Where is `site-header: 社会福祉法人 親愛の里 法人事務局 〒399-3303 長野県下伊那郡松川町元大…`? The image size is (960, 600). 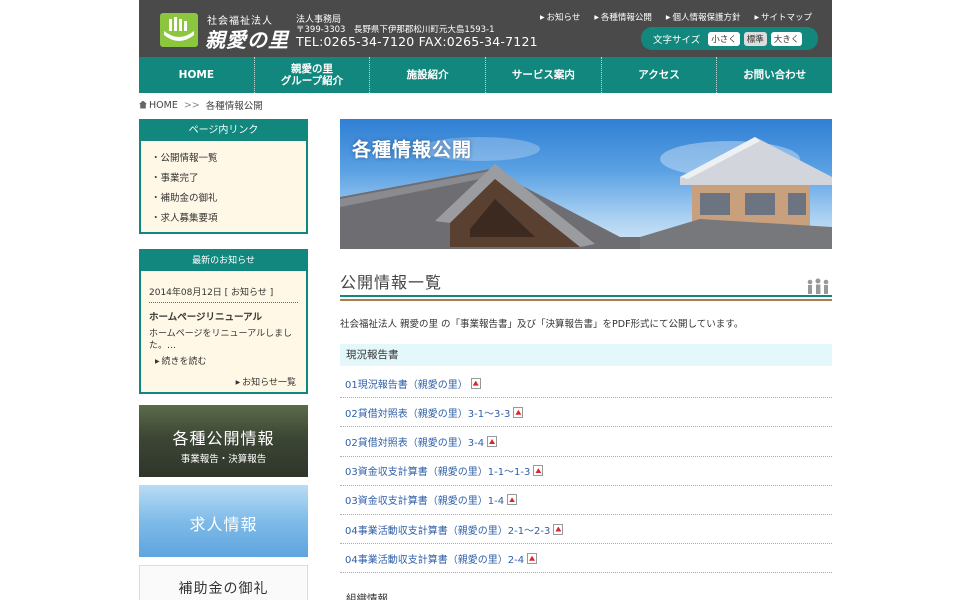 site-header: 社会福祉法人 親愛の里 法人事務局 〒399-3303 長野県下伊那郡松川町元大… is located at coordinates (485, 28).